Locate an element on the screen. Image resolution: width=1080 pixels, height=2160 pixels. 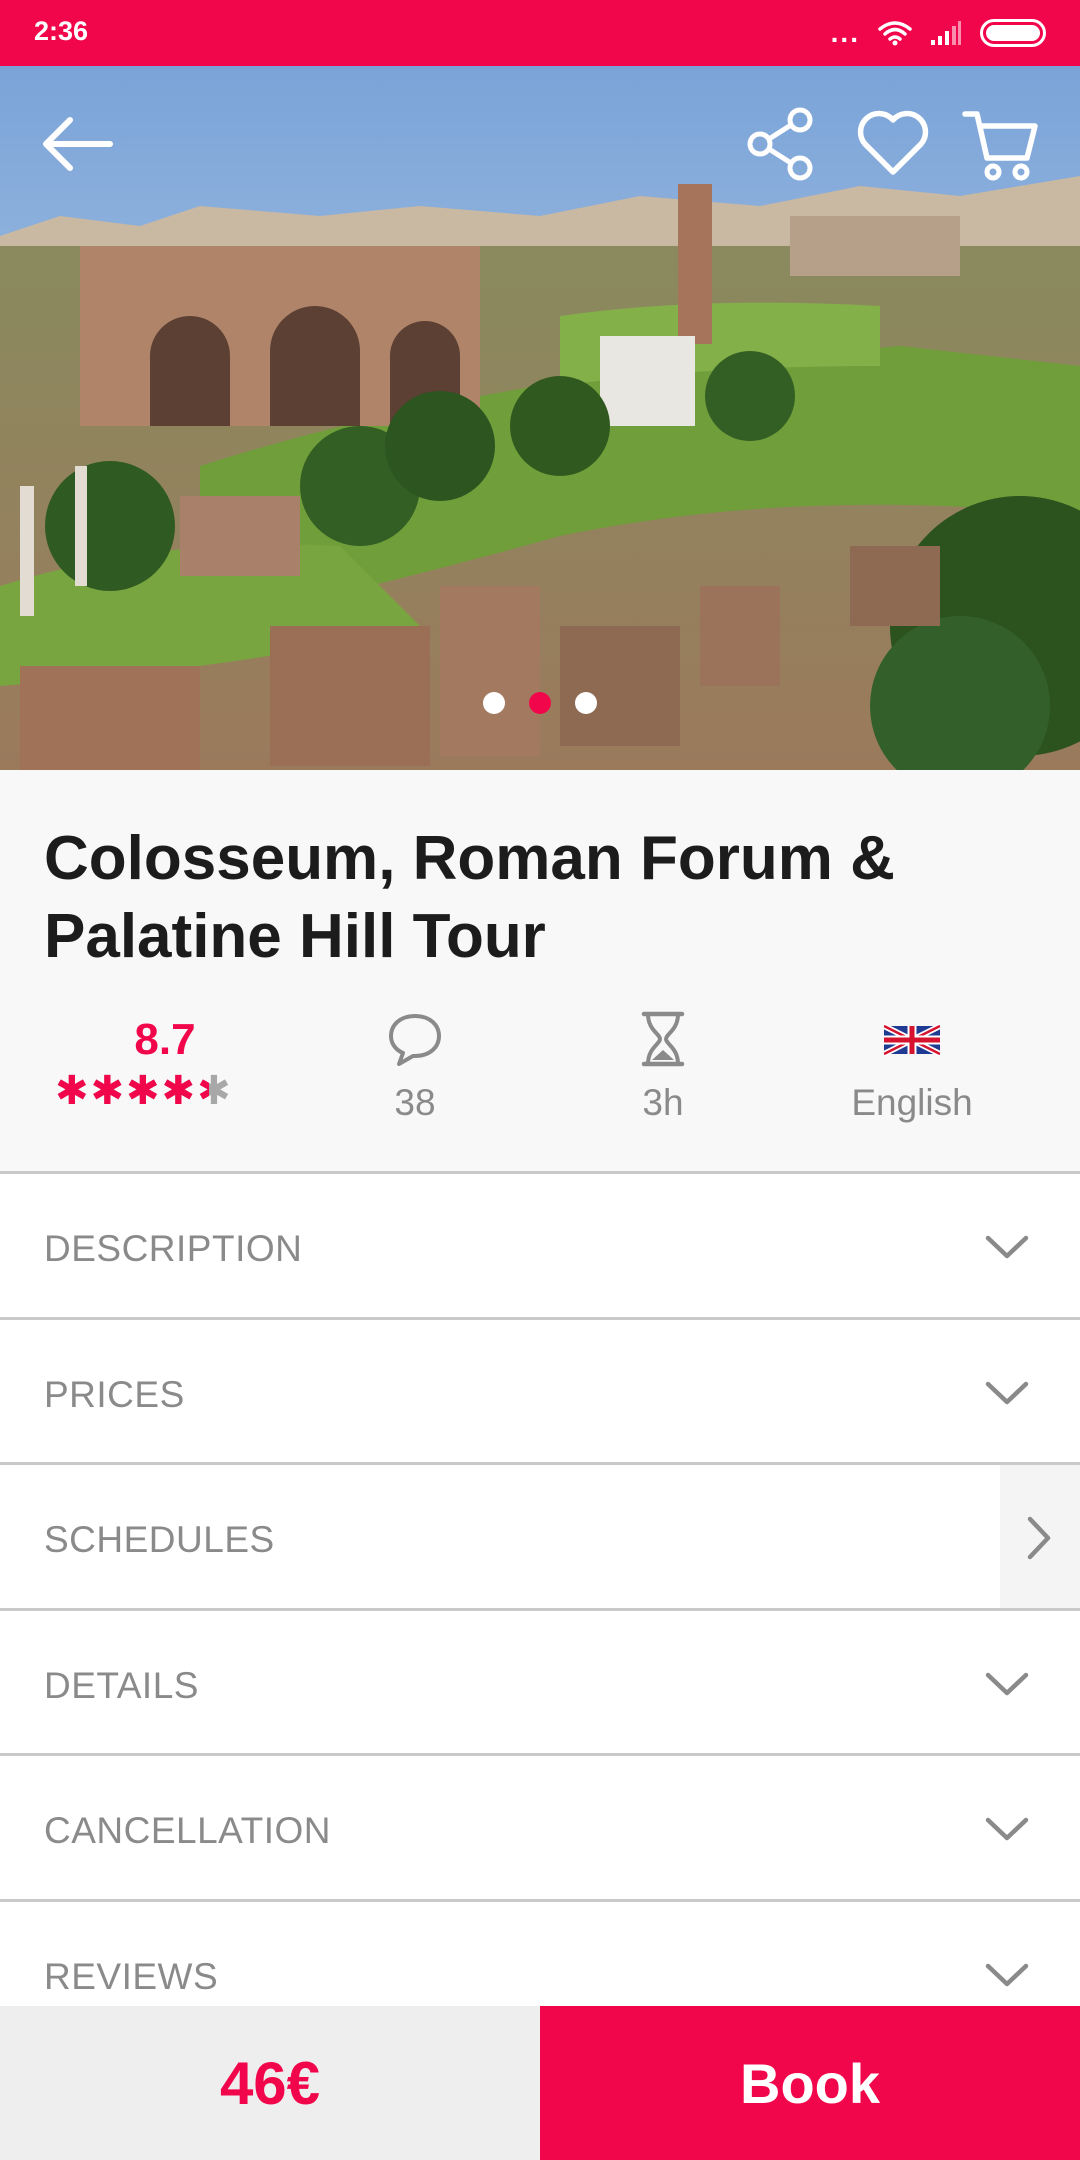
stars-filled: ✱✱✱✱✱ is located at coordinates (132, 1091).